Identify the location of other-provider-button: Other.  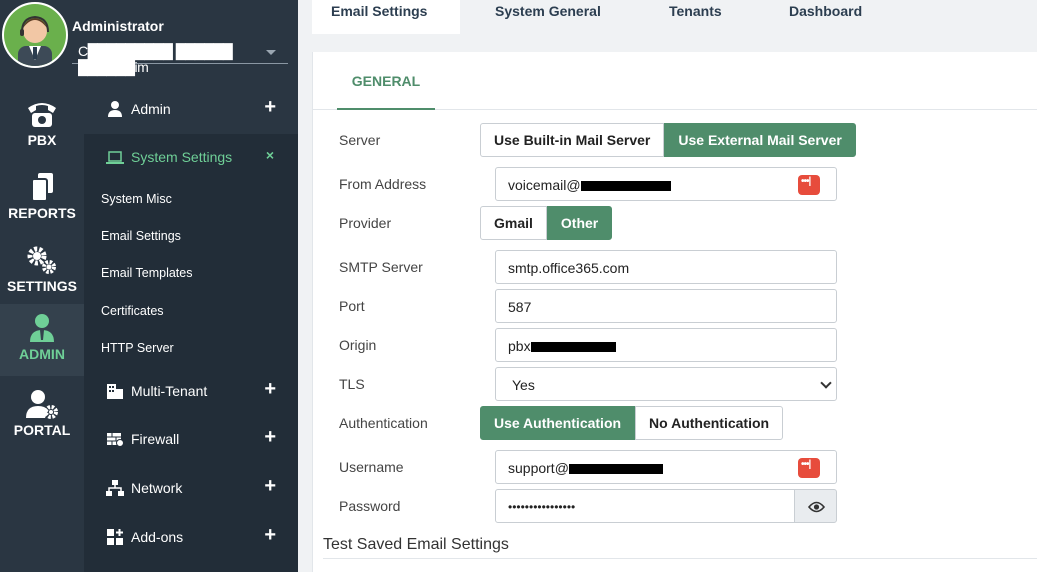
(579, 223).